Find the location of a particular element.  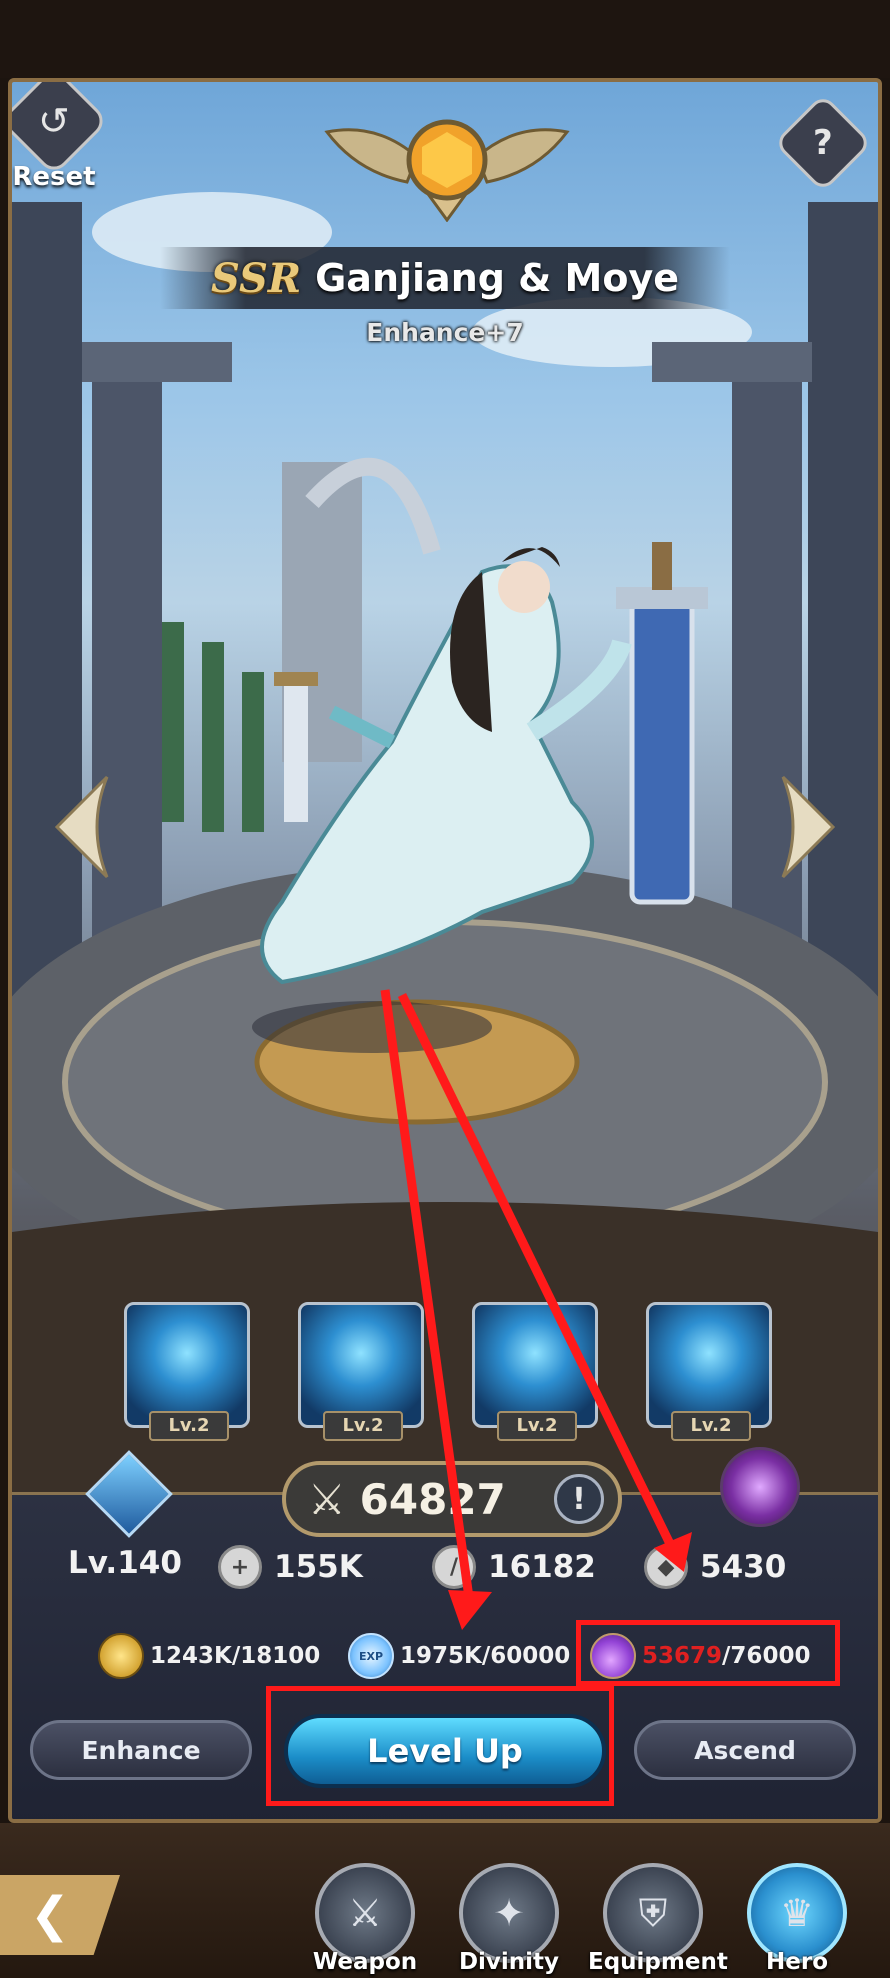

annotation-box-potion is located at coordinates (708, 1653).